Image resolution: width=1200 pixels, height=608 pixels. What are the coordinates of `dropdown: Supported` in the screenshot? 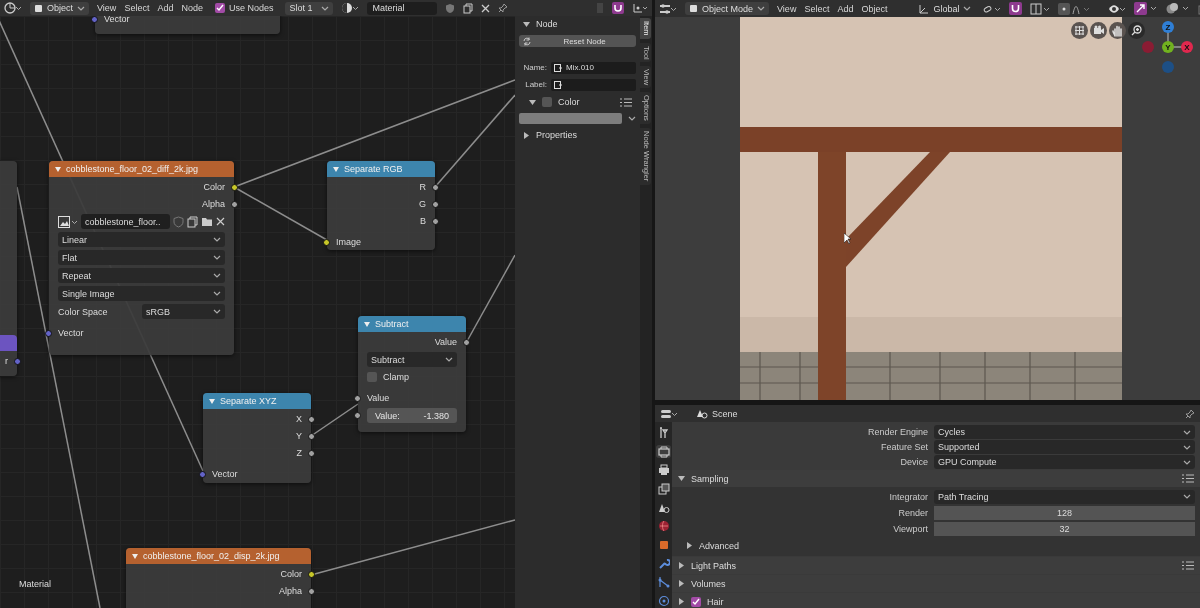 It's located at (1064, 447).